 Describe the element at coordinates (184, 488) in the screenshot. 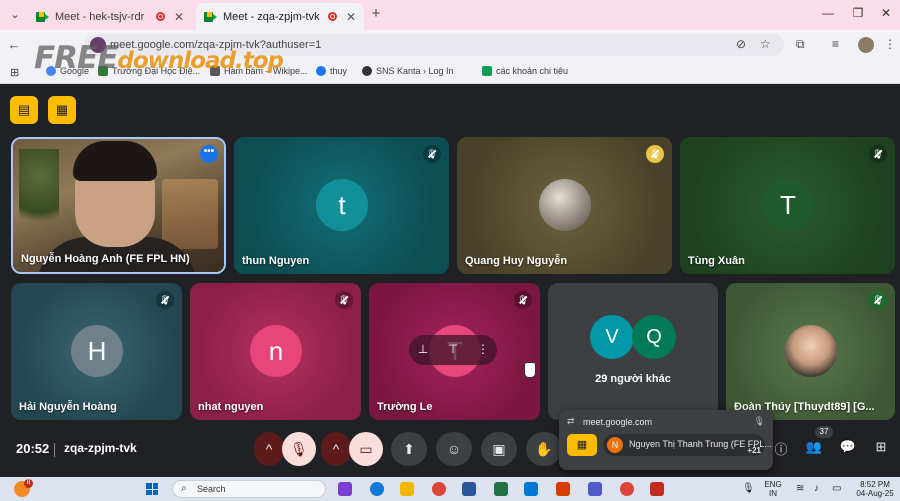

I see `search-icon: ⌕` at that location.